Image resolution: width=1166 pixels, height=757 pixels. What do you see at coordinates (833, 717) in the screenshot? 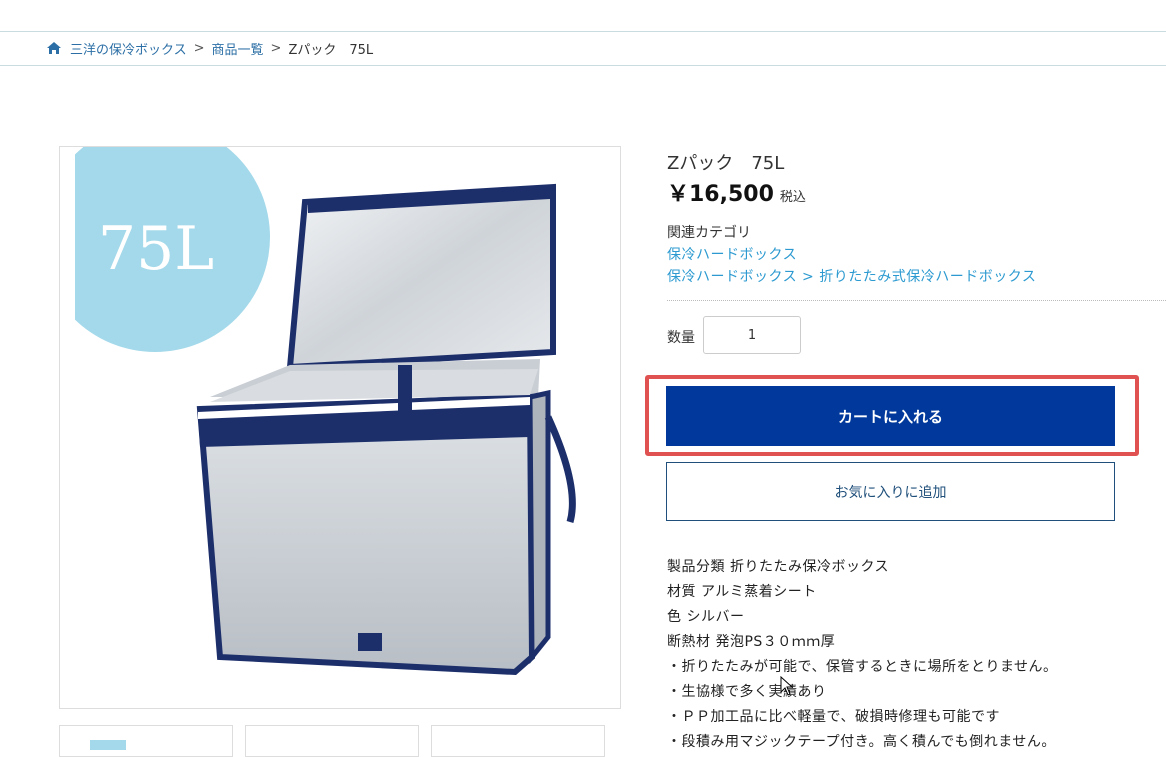
I see `description-line: ・ＰＰ加工品に比べ軽量で、破損時修理も可能です` at bounding box center [833, 717].